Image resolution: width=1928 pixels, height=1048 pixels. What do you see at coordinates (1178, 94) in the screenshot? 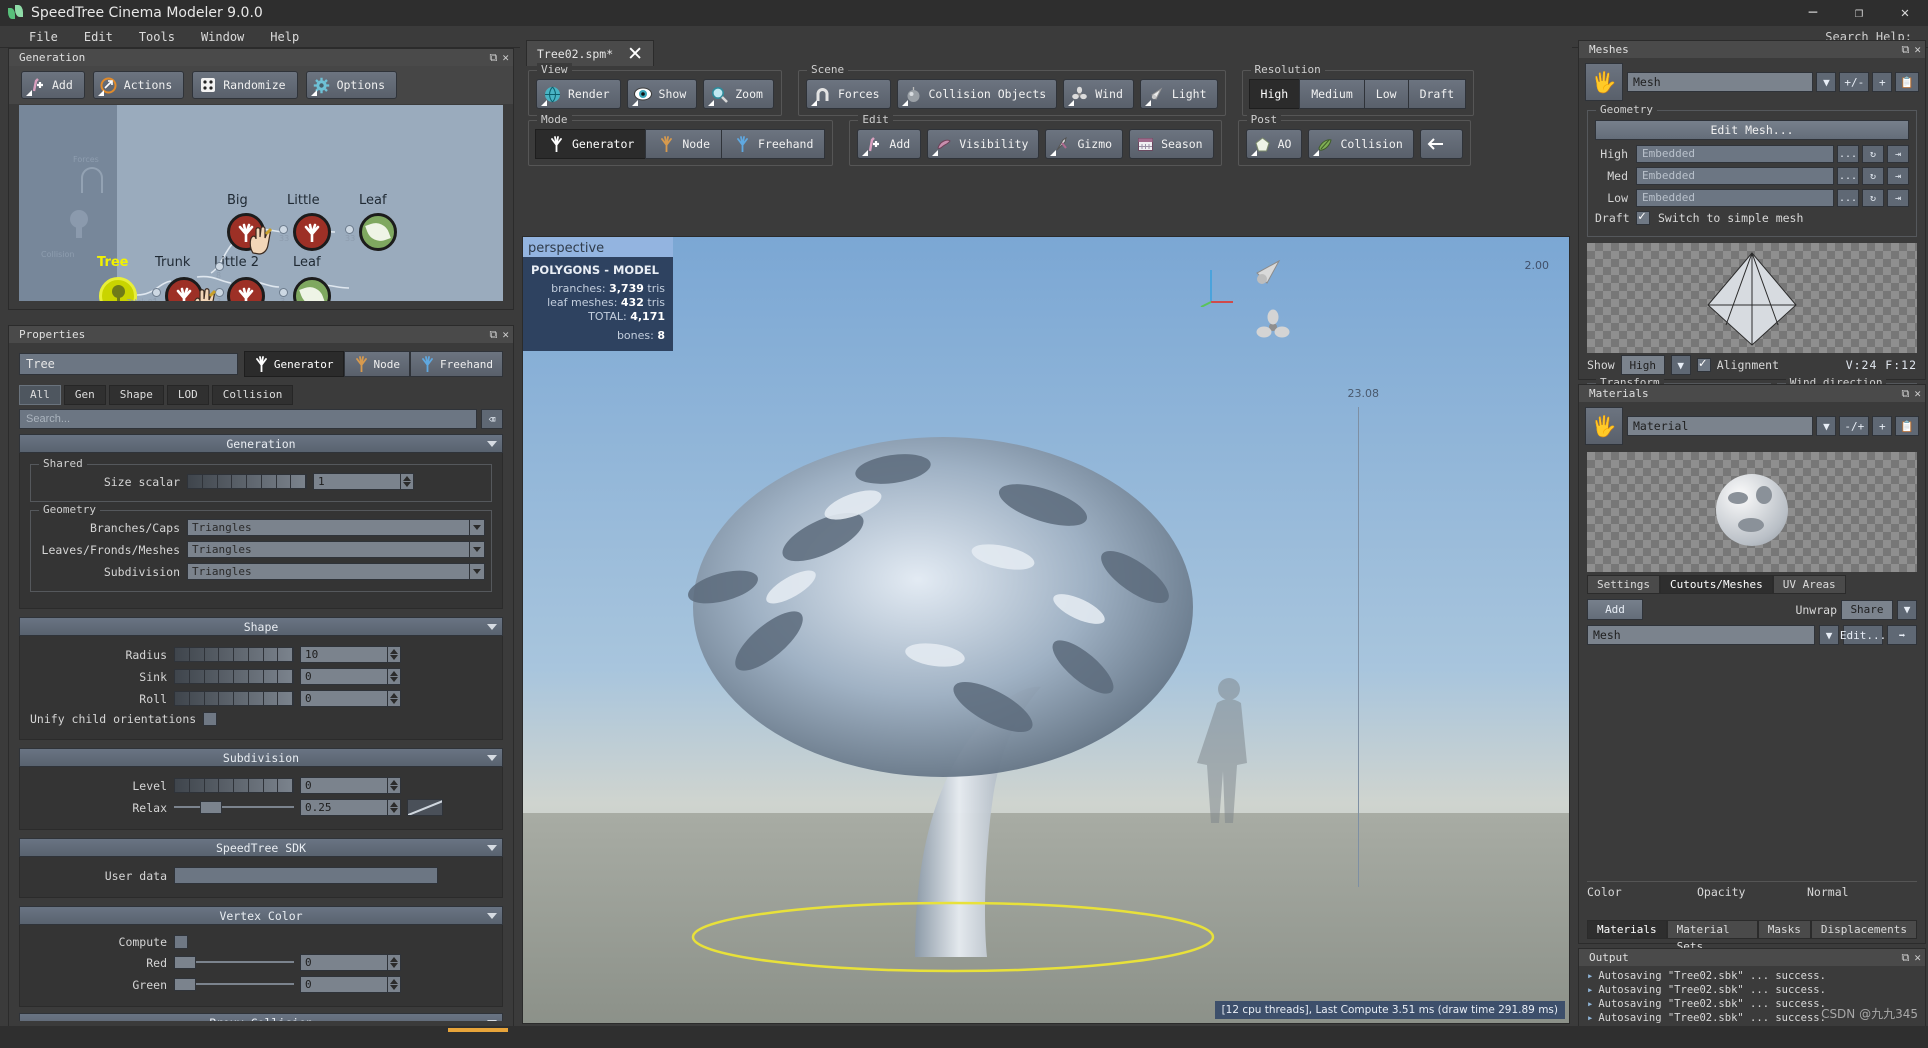
I see `light-button: Light` at bounding box center [1178, 94].